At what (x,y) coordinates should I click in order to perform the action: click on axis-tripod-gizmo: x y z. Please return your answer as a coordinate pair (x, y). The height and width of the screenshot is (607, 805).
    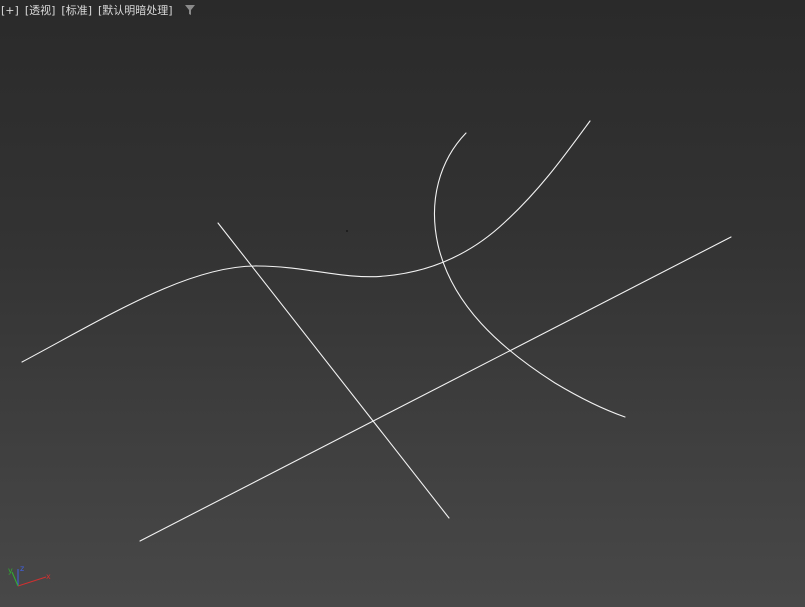
    Looking at the image, I should click on (29, 579).